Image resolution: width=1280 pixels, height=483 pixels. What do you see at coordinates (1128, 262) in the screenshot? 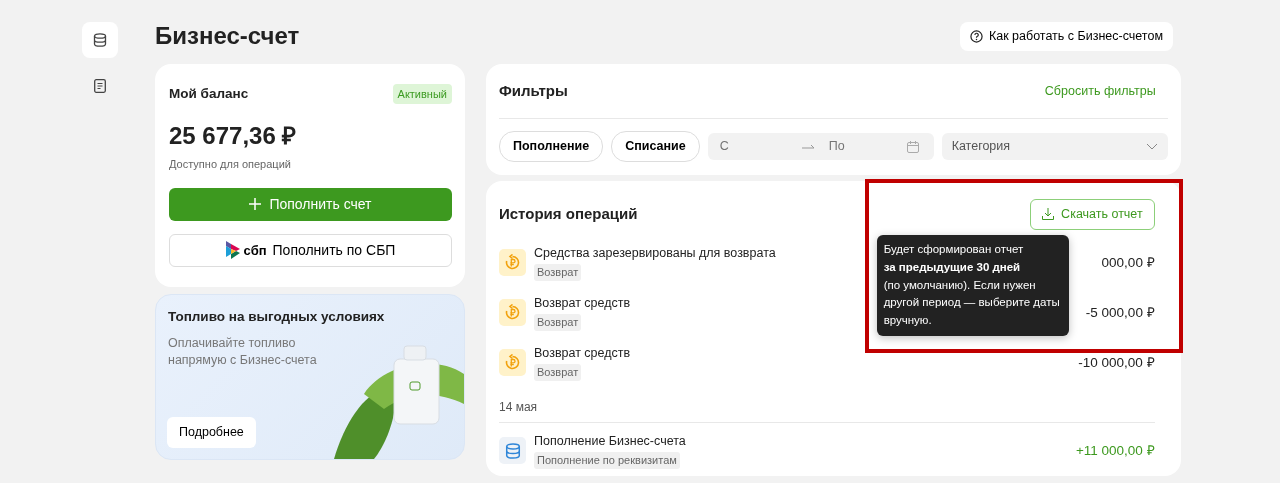
I see `operation-amount: 000,00 ₽` at bounding box center [1128, 262].